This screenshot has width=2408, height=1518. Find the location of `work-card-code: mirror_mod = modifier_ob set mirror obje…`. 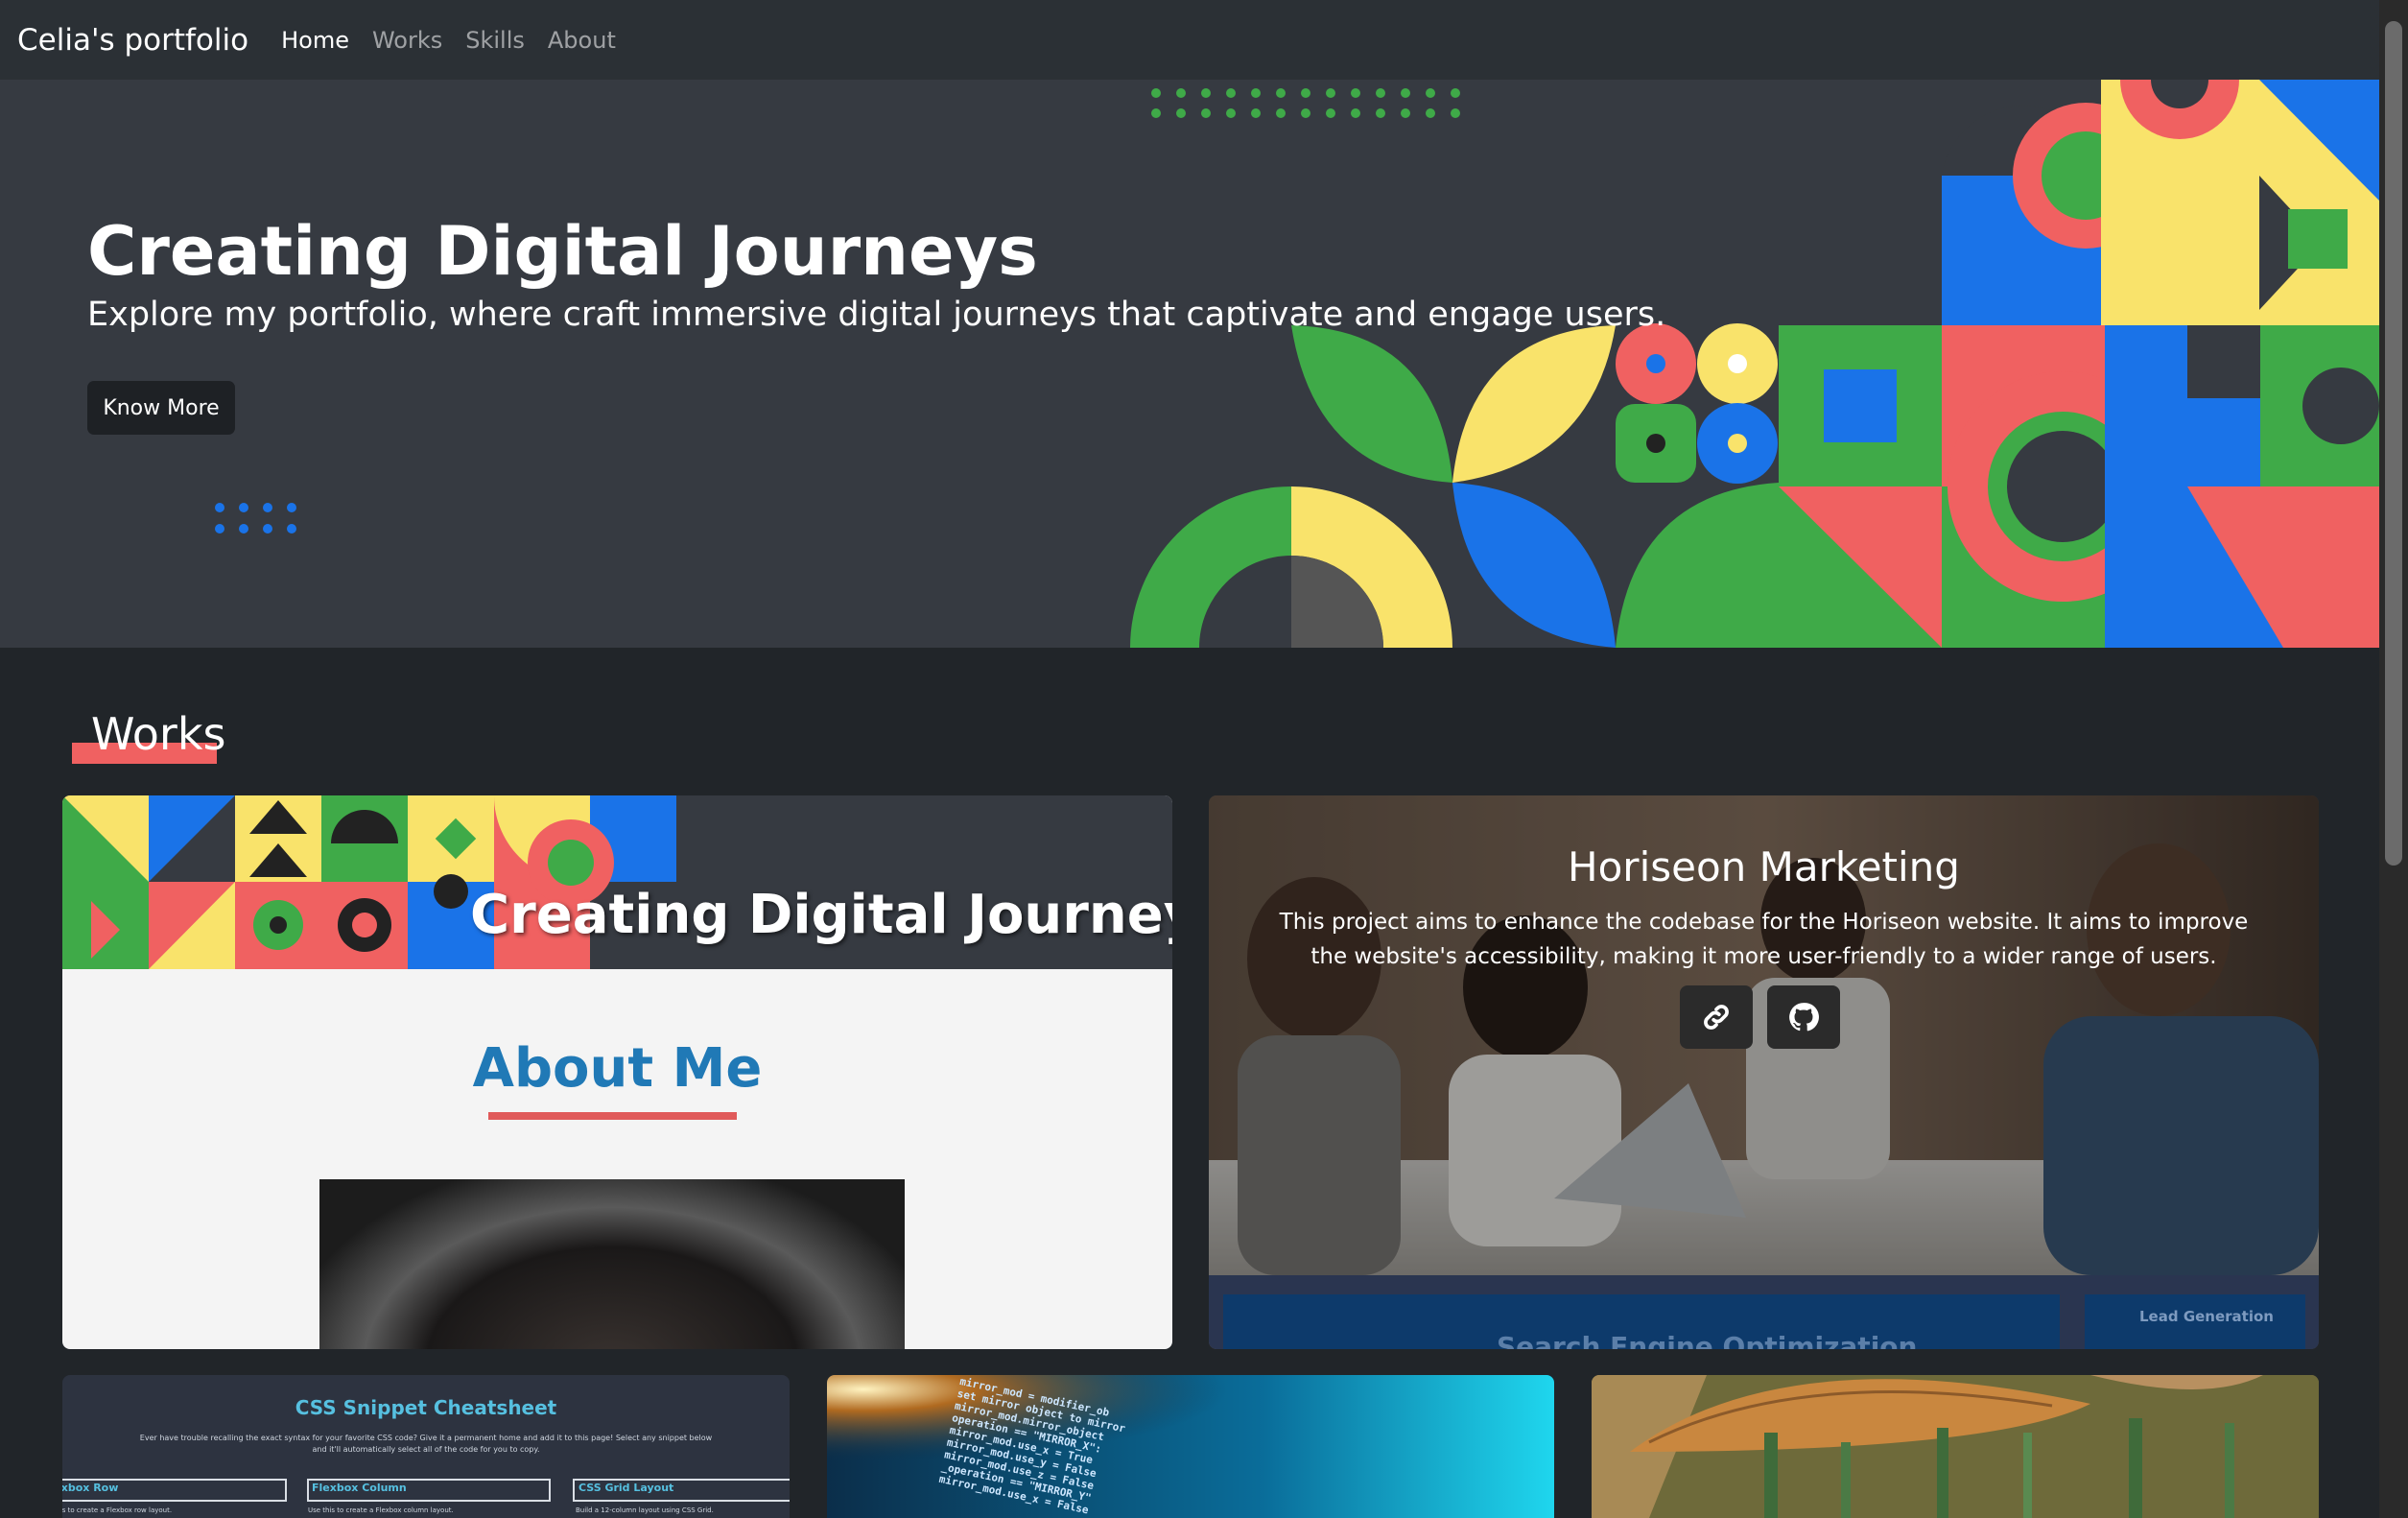

work-card-code: mirror_mod = modifier_ob set mirror obje… is located at coordinates (1190, 1446).